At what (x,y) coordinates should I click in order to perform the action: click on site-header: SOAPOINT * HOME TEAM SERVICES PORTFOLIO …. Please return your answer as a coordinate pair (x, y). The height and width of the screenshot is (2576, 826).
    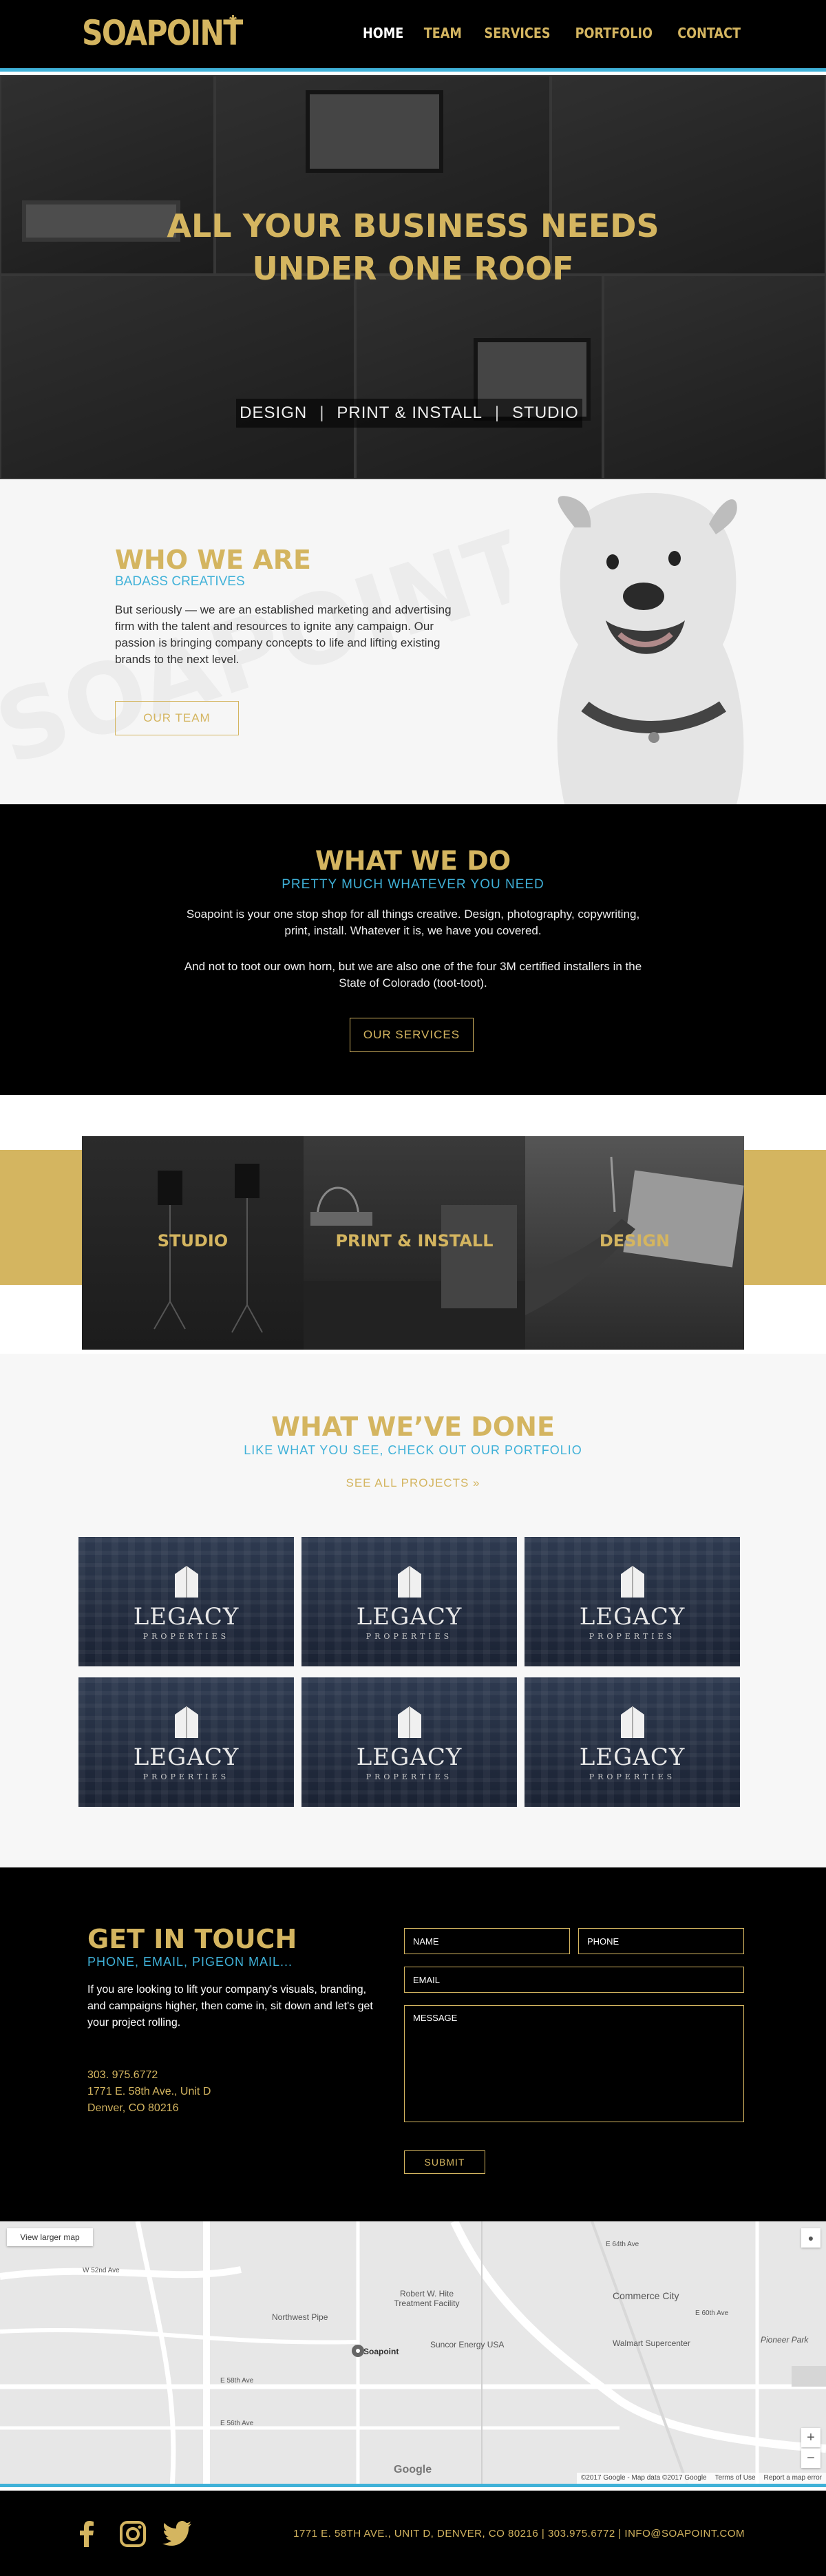
    Looking at the image, I should click on (413, 36).